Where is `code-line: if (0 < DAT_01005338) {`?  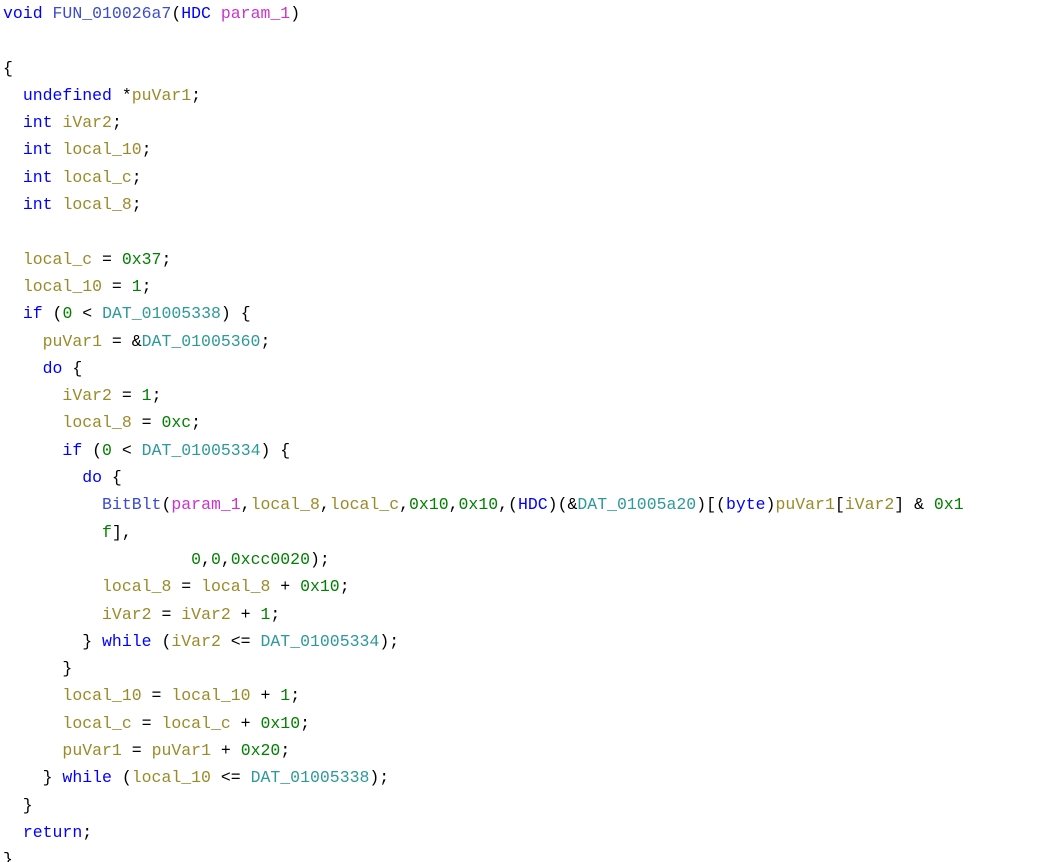
code-line: if (0 < DAT_01005338) { is located at coordinates (529, 313).